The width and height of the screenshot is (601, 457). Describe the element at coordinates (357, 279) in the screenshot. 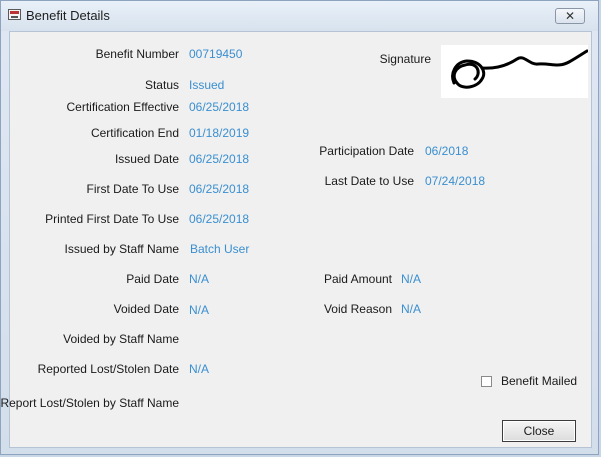

I see `paid-amount-label: Paid Amount` at that location.